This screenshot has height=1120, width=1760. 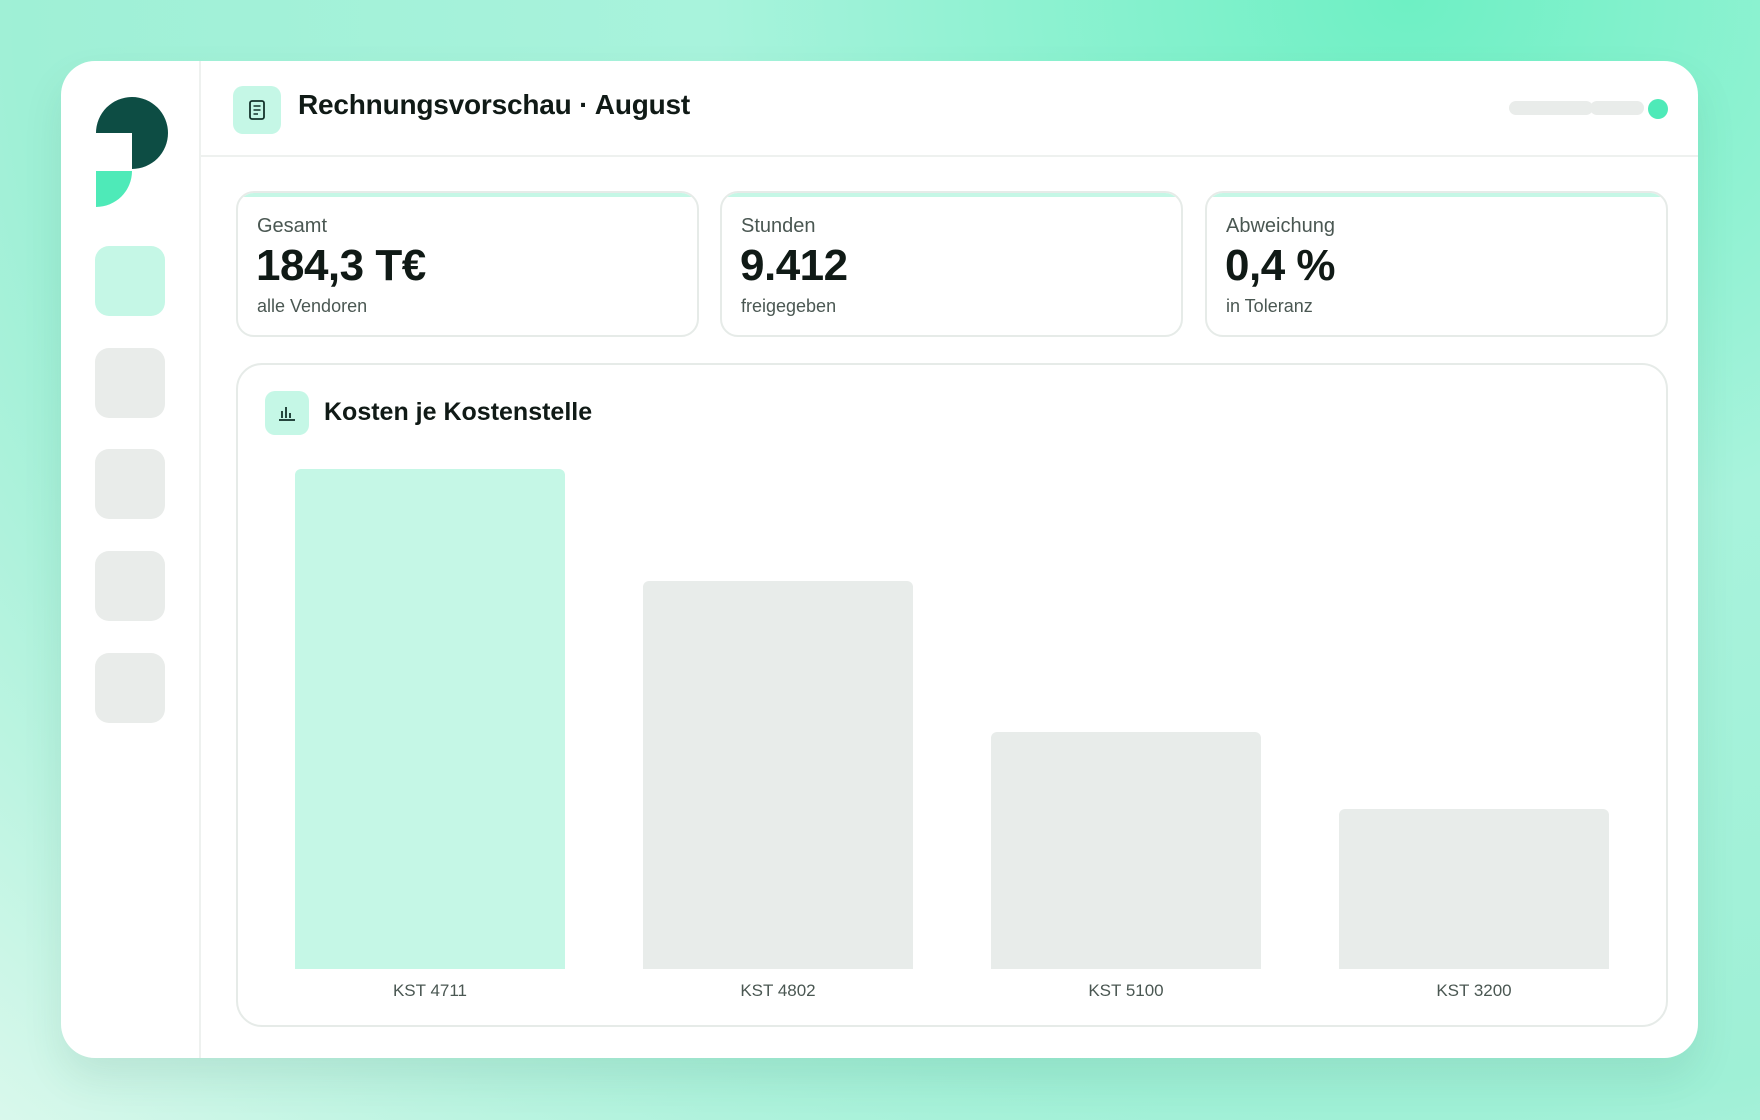 What do you see at coordinates (789, 306) in the screenshot?
I see `kpi-subtext: freigegeben` at bounding box center [789, 306].